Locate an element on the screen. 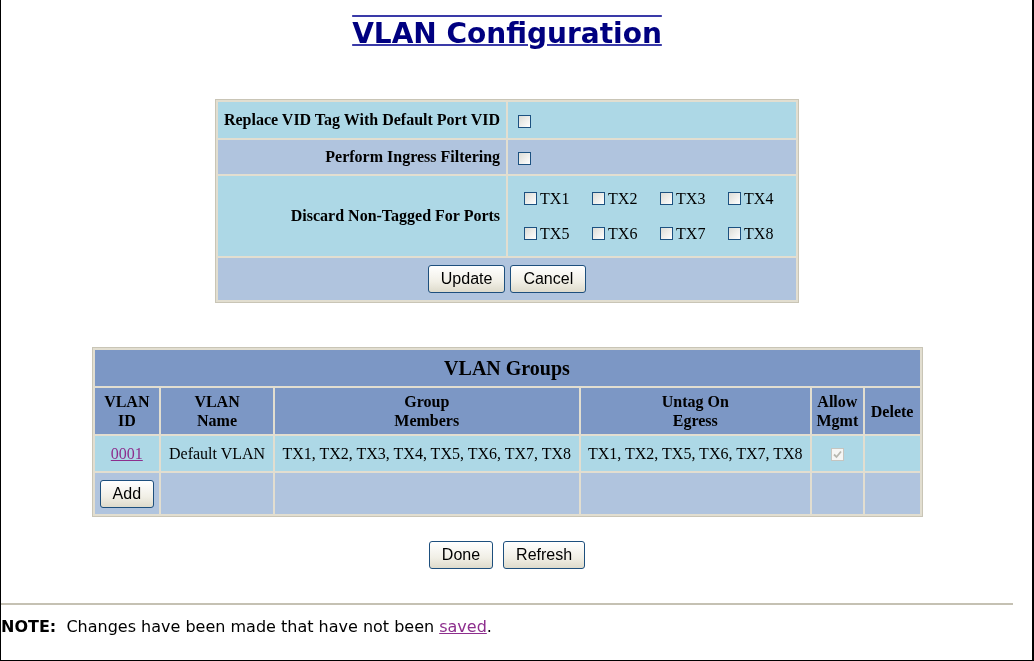 This screenshot has height=661, width=1034. port-label: TX2 is located at coordinates (623, 198).